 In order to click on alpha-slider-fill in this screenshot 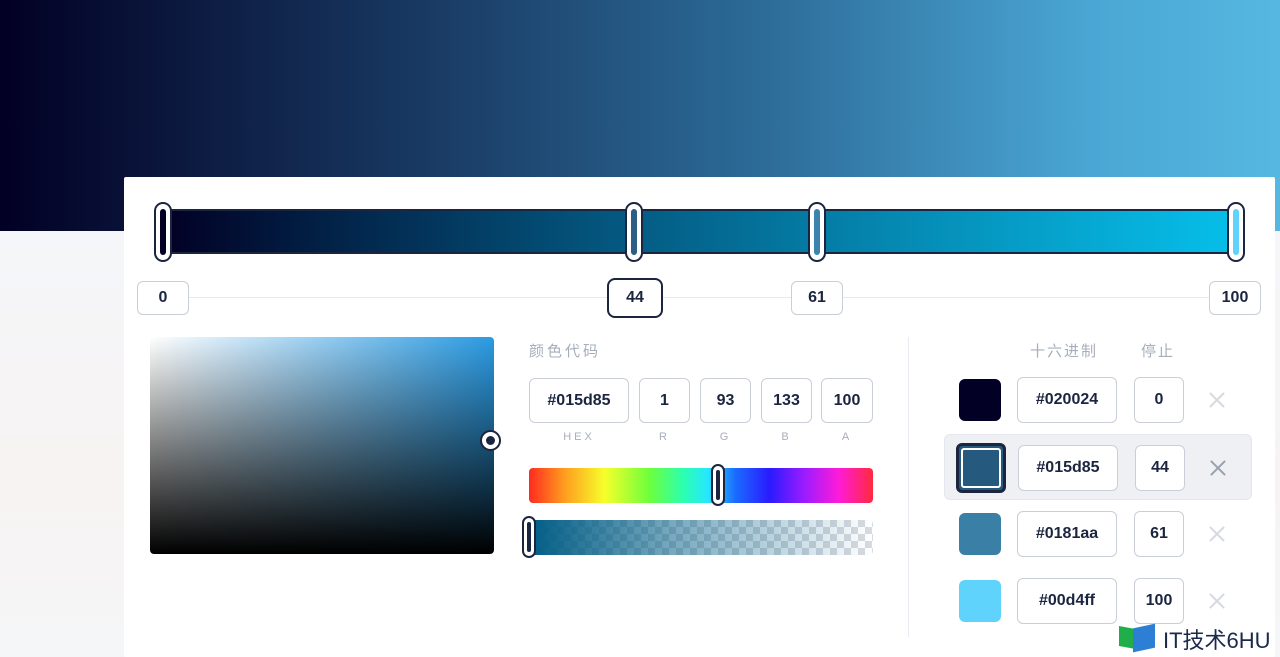, I will do `click(701, 537)`.